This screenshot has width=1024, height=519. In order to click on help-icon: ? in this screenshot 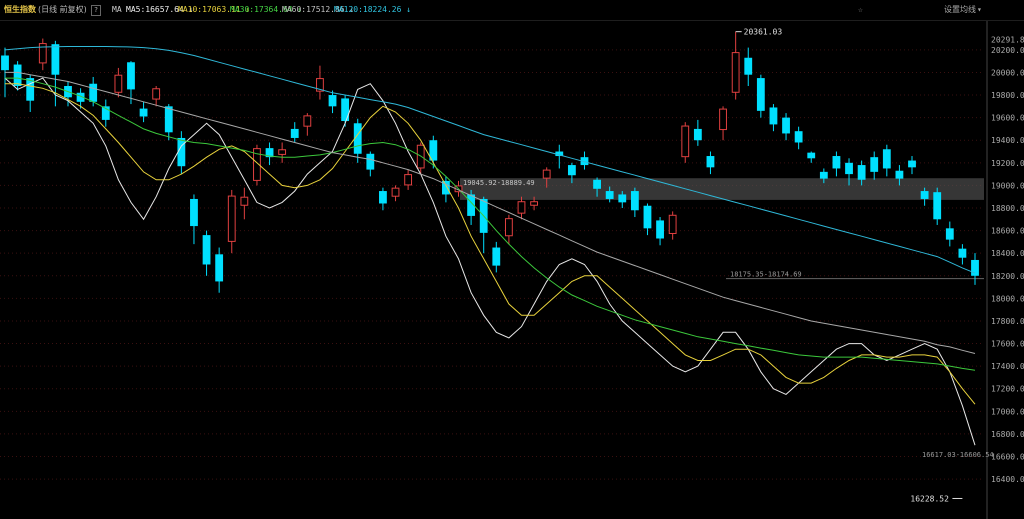, I will do `click(96, 10)`.